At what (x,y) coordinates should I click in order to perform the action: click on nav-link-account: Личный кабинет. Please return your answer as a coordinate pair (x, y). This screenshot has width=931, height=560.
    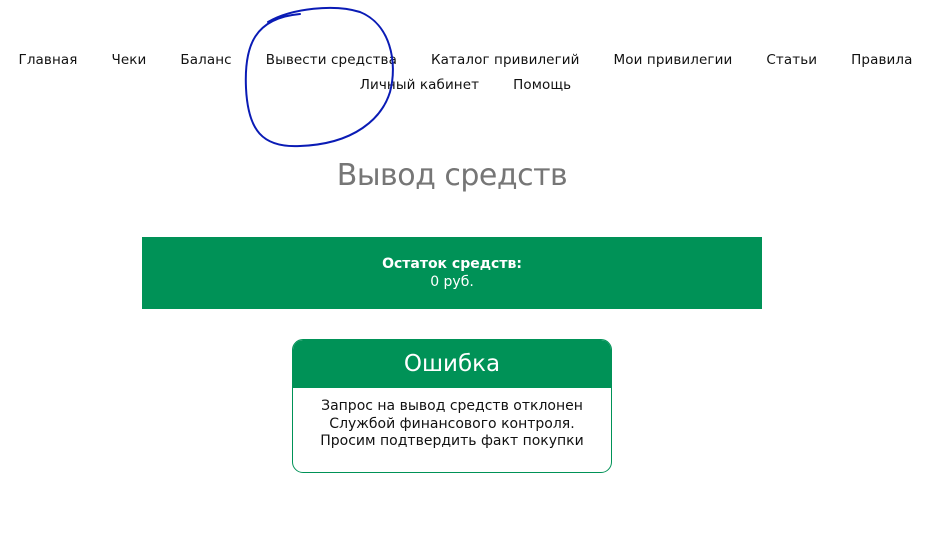
    Looking at the image, I should click on (419, 85).